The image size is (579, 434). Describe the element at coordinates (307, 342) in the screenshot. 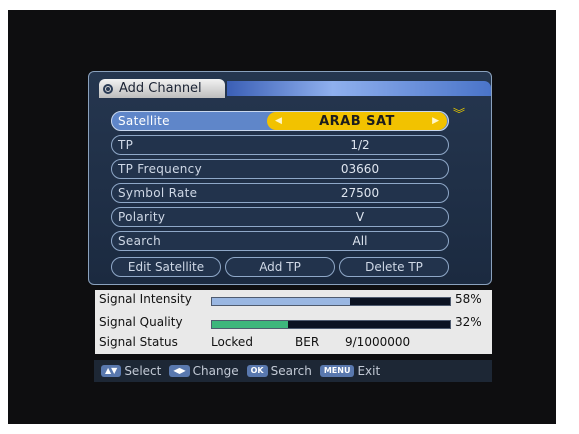

I see `ber-label: BER` at that location.